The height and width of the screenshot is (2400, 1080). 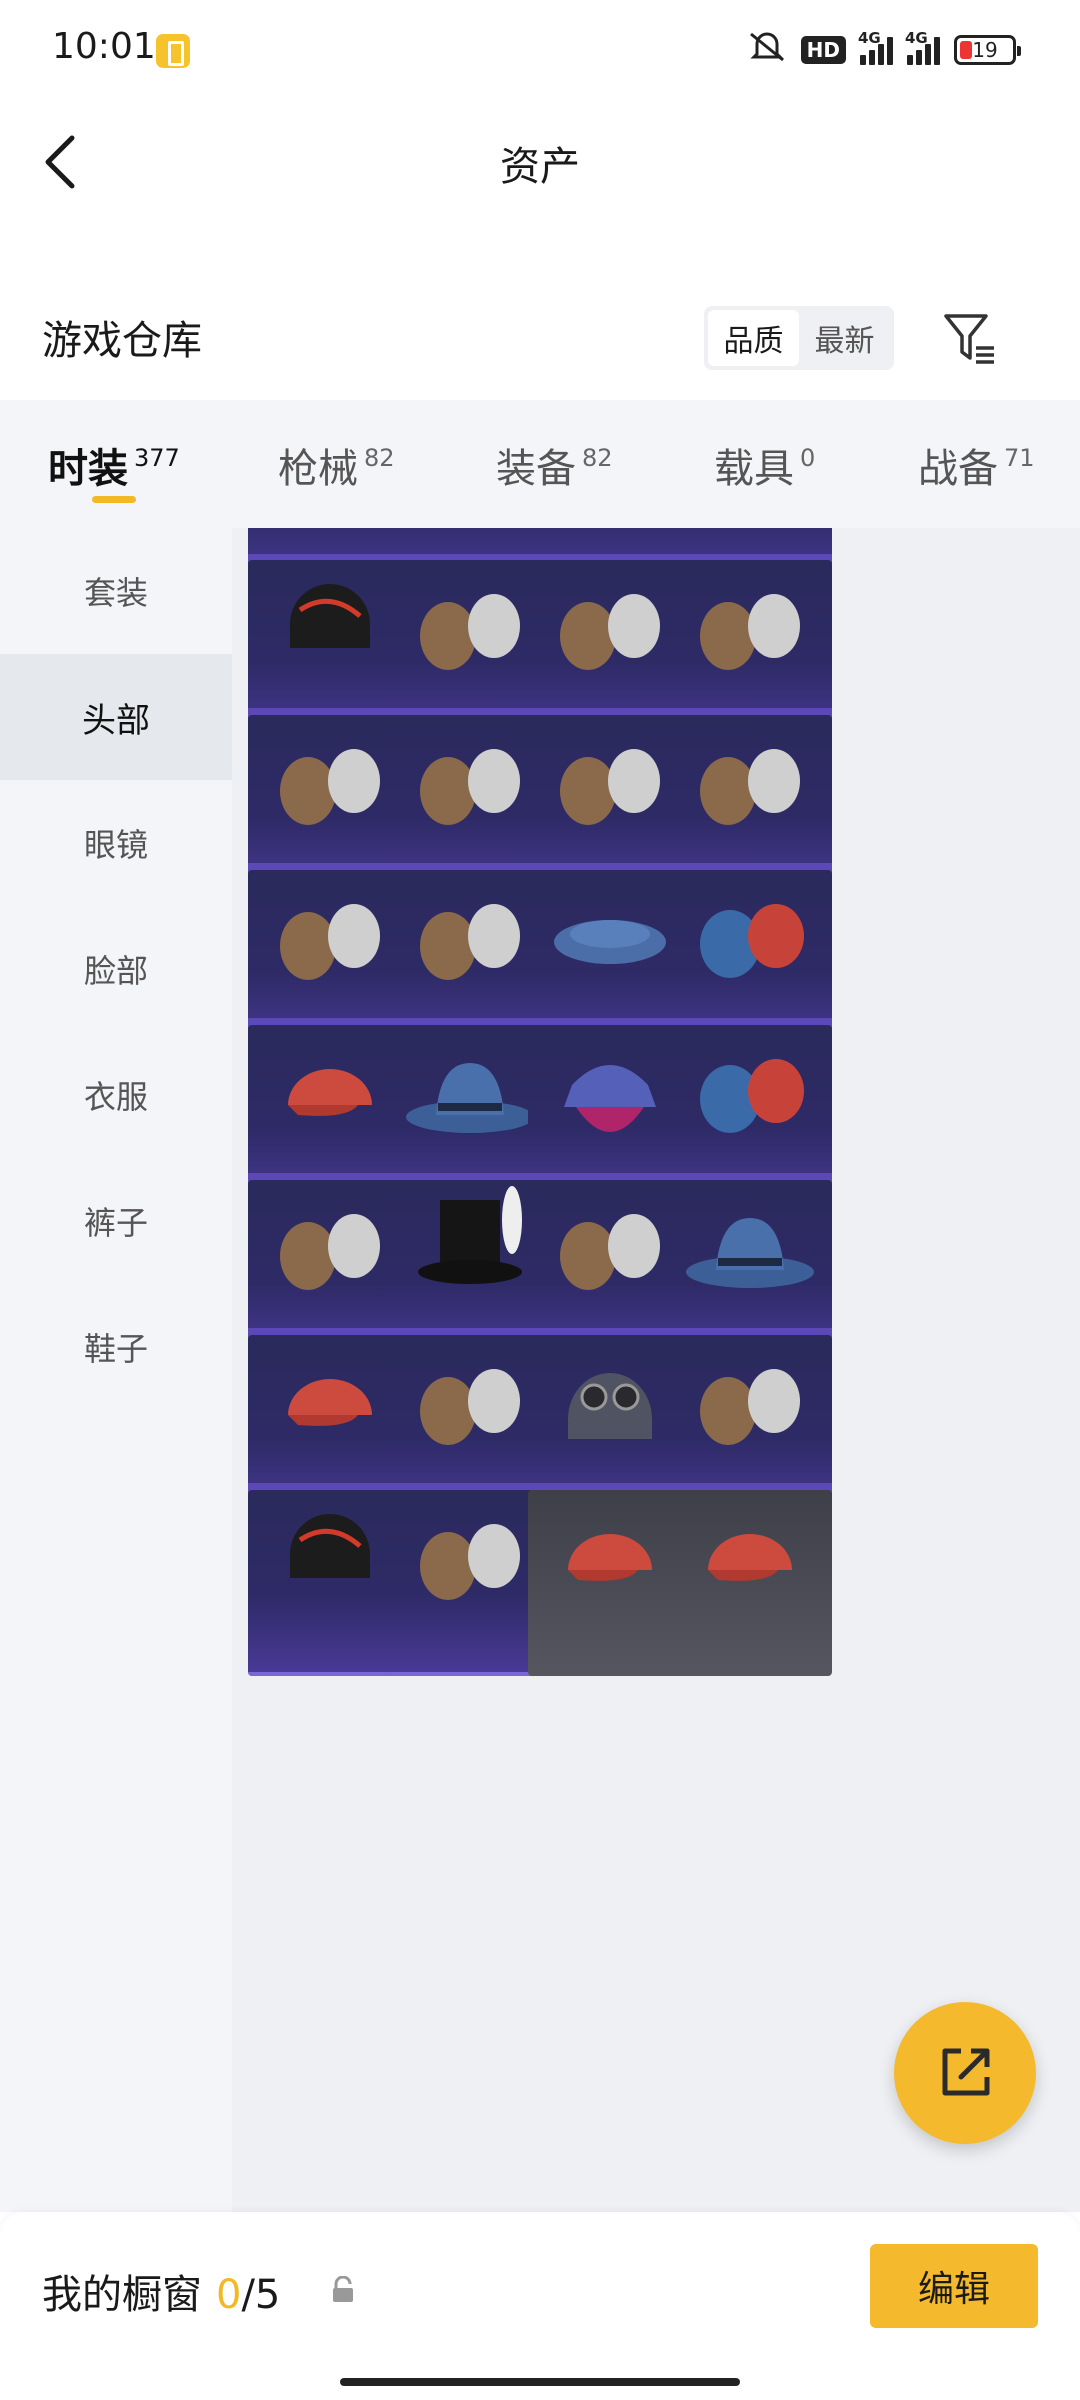 What do you see at coordinates (554, 465) in the screenshot?
I see `tab-equipment: 装备 82` at bounding box center [554, 465].